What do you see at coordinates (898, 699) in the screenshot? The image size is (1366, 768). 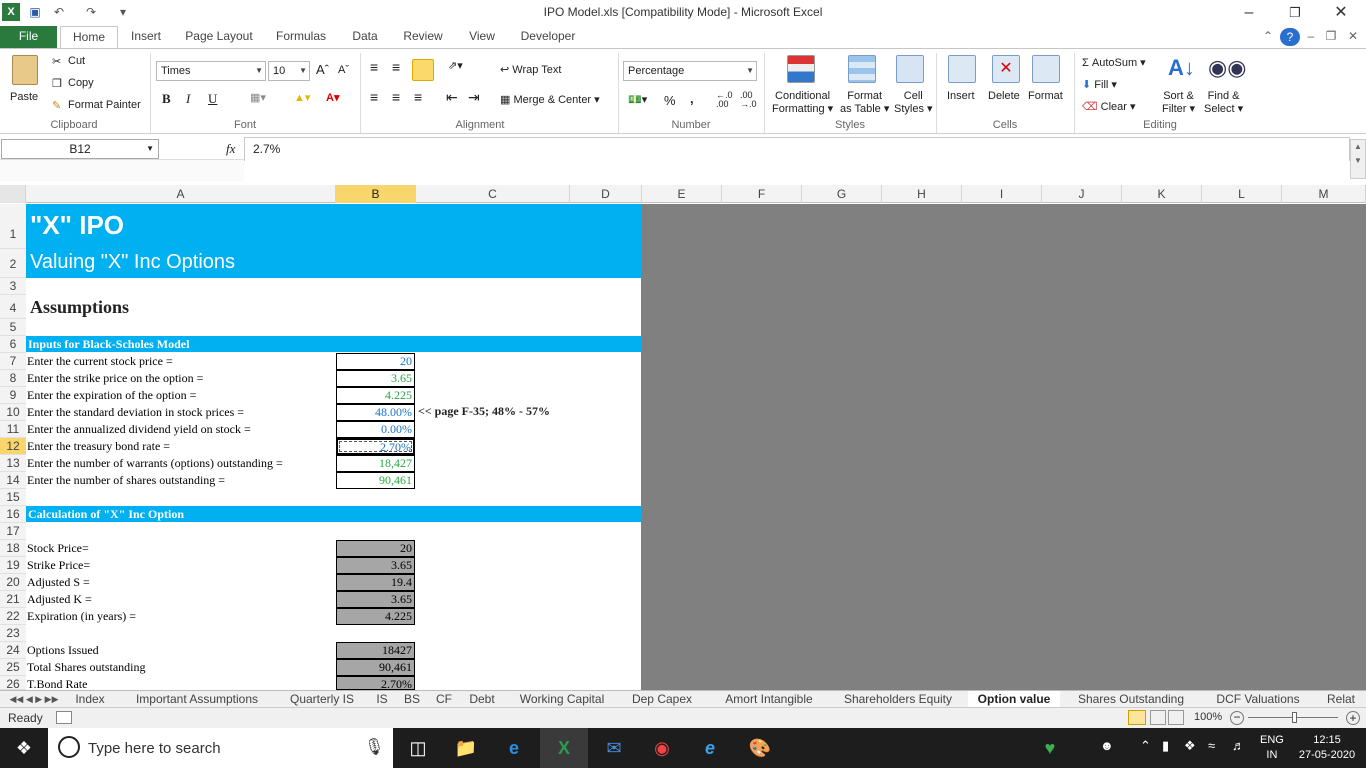 I see `sheet-tab-shareholders-equity: Shareholders Equity` at bounding box center [898, 699].